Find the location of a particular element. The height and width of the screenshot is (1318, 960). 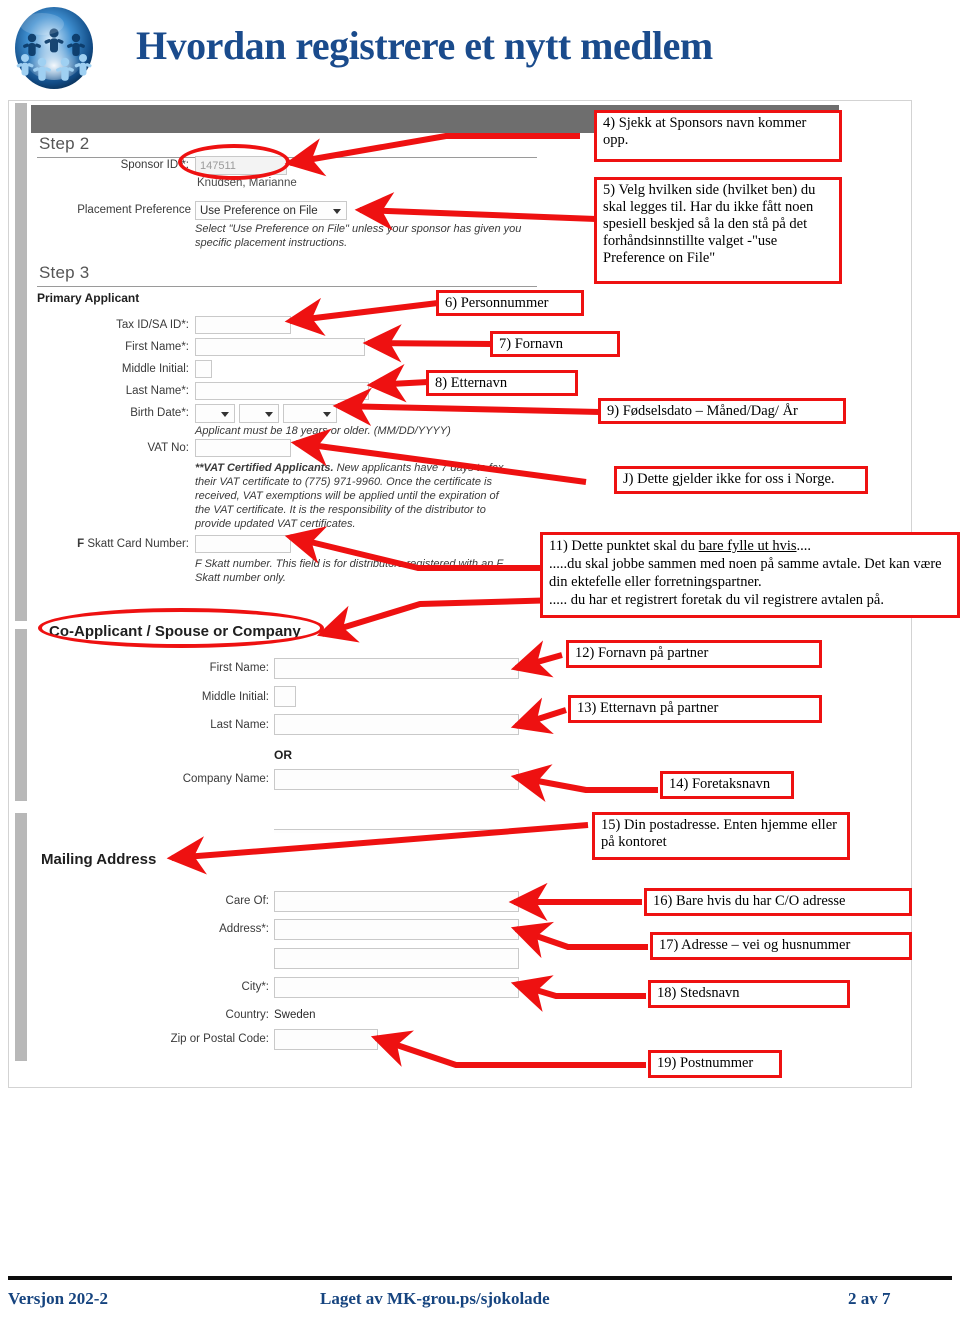

callout-8: 8) Etternavn is located at coordinates (502, 383).